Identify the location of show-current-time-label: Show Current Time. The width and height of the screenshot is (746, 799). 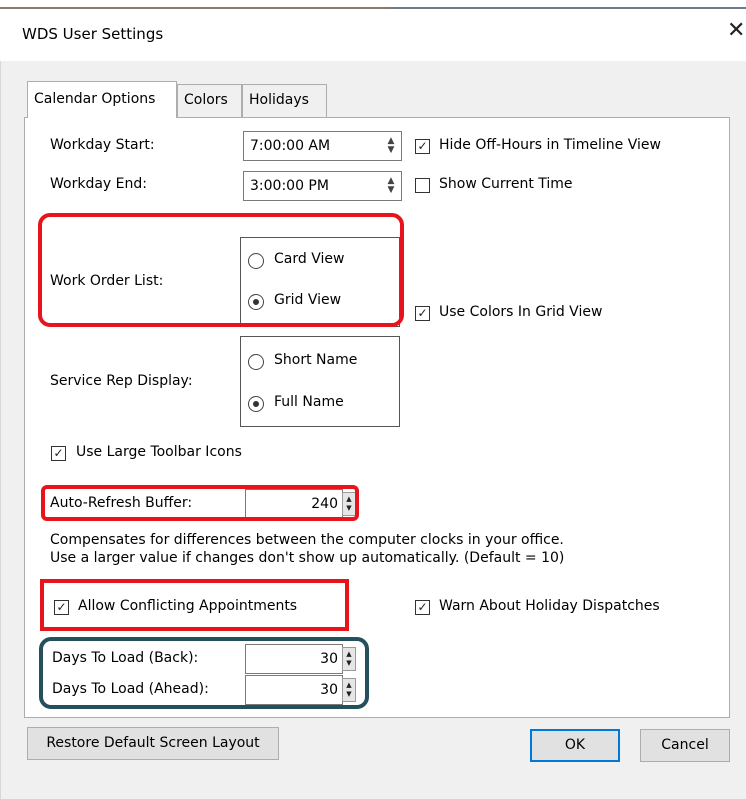
(506, 184).